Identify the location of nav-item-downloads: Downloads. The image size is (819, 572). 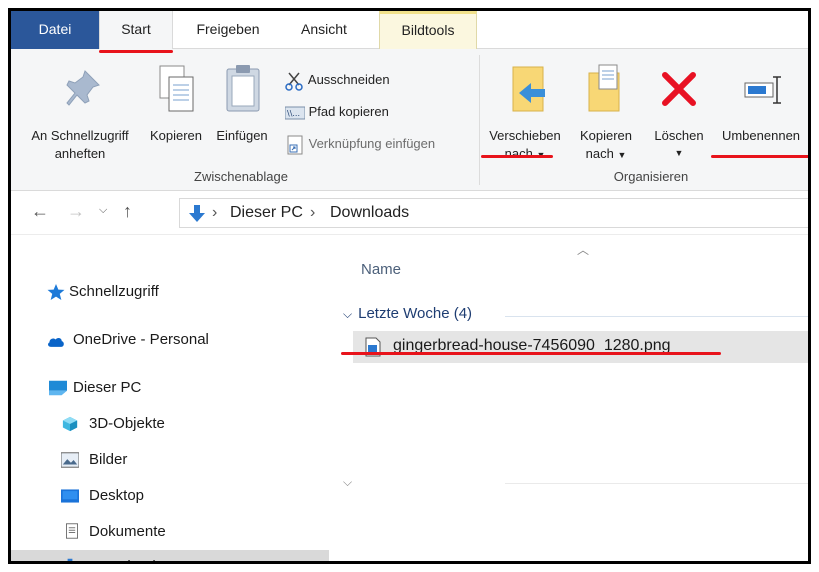
(170, 555).